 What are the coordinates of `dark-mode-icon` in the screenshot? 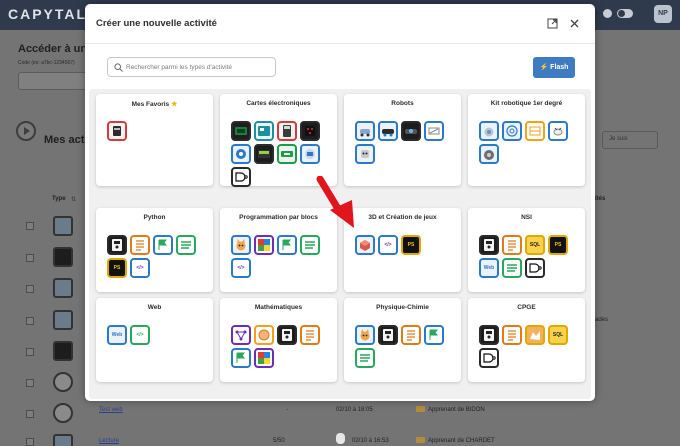 It's located at (607, 13).